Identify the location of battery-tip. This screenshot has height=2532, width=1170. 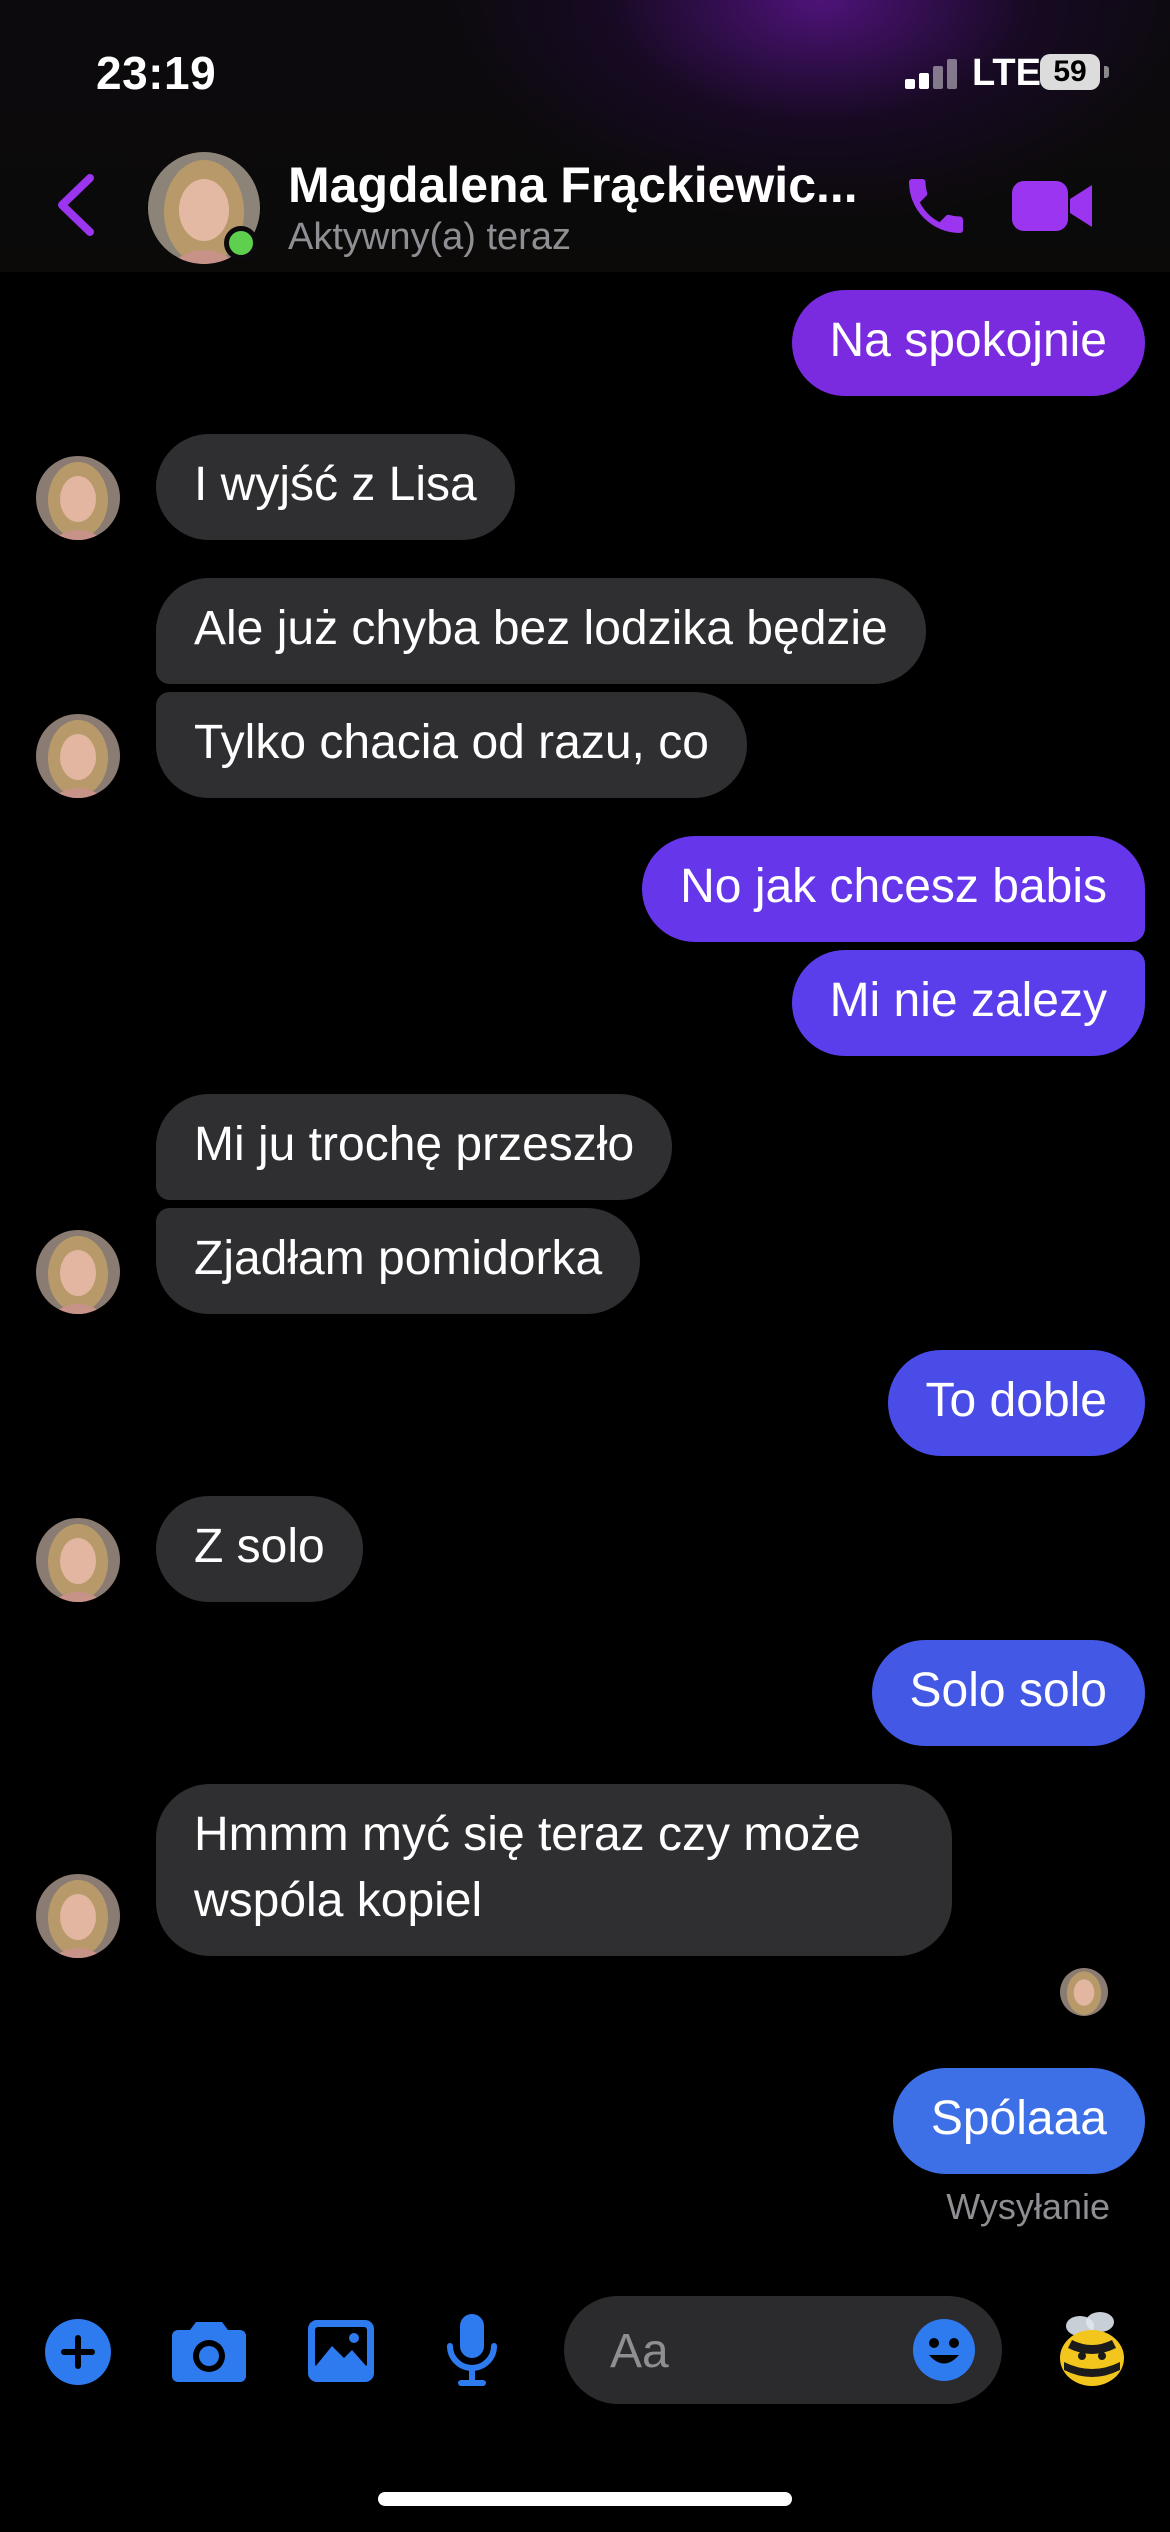
(1106, 72).